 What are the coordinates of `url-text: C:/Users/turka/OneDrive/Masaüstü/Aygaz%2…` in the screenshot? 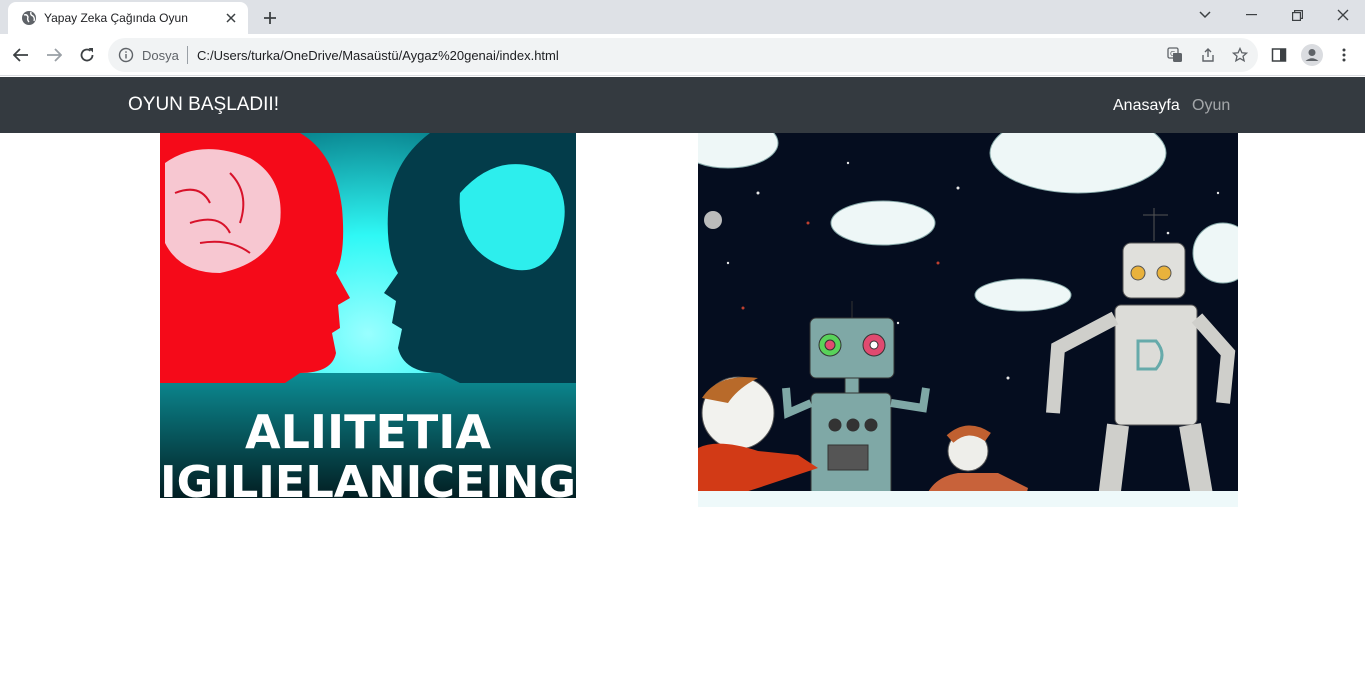 It's located at (378, 55).